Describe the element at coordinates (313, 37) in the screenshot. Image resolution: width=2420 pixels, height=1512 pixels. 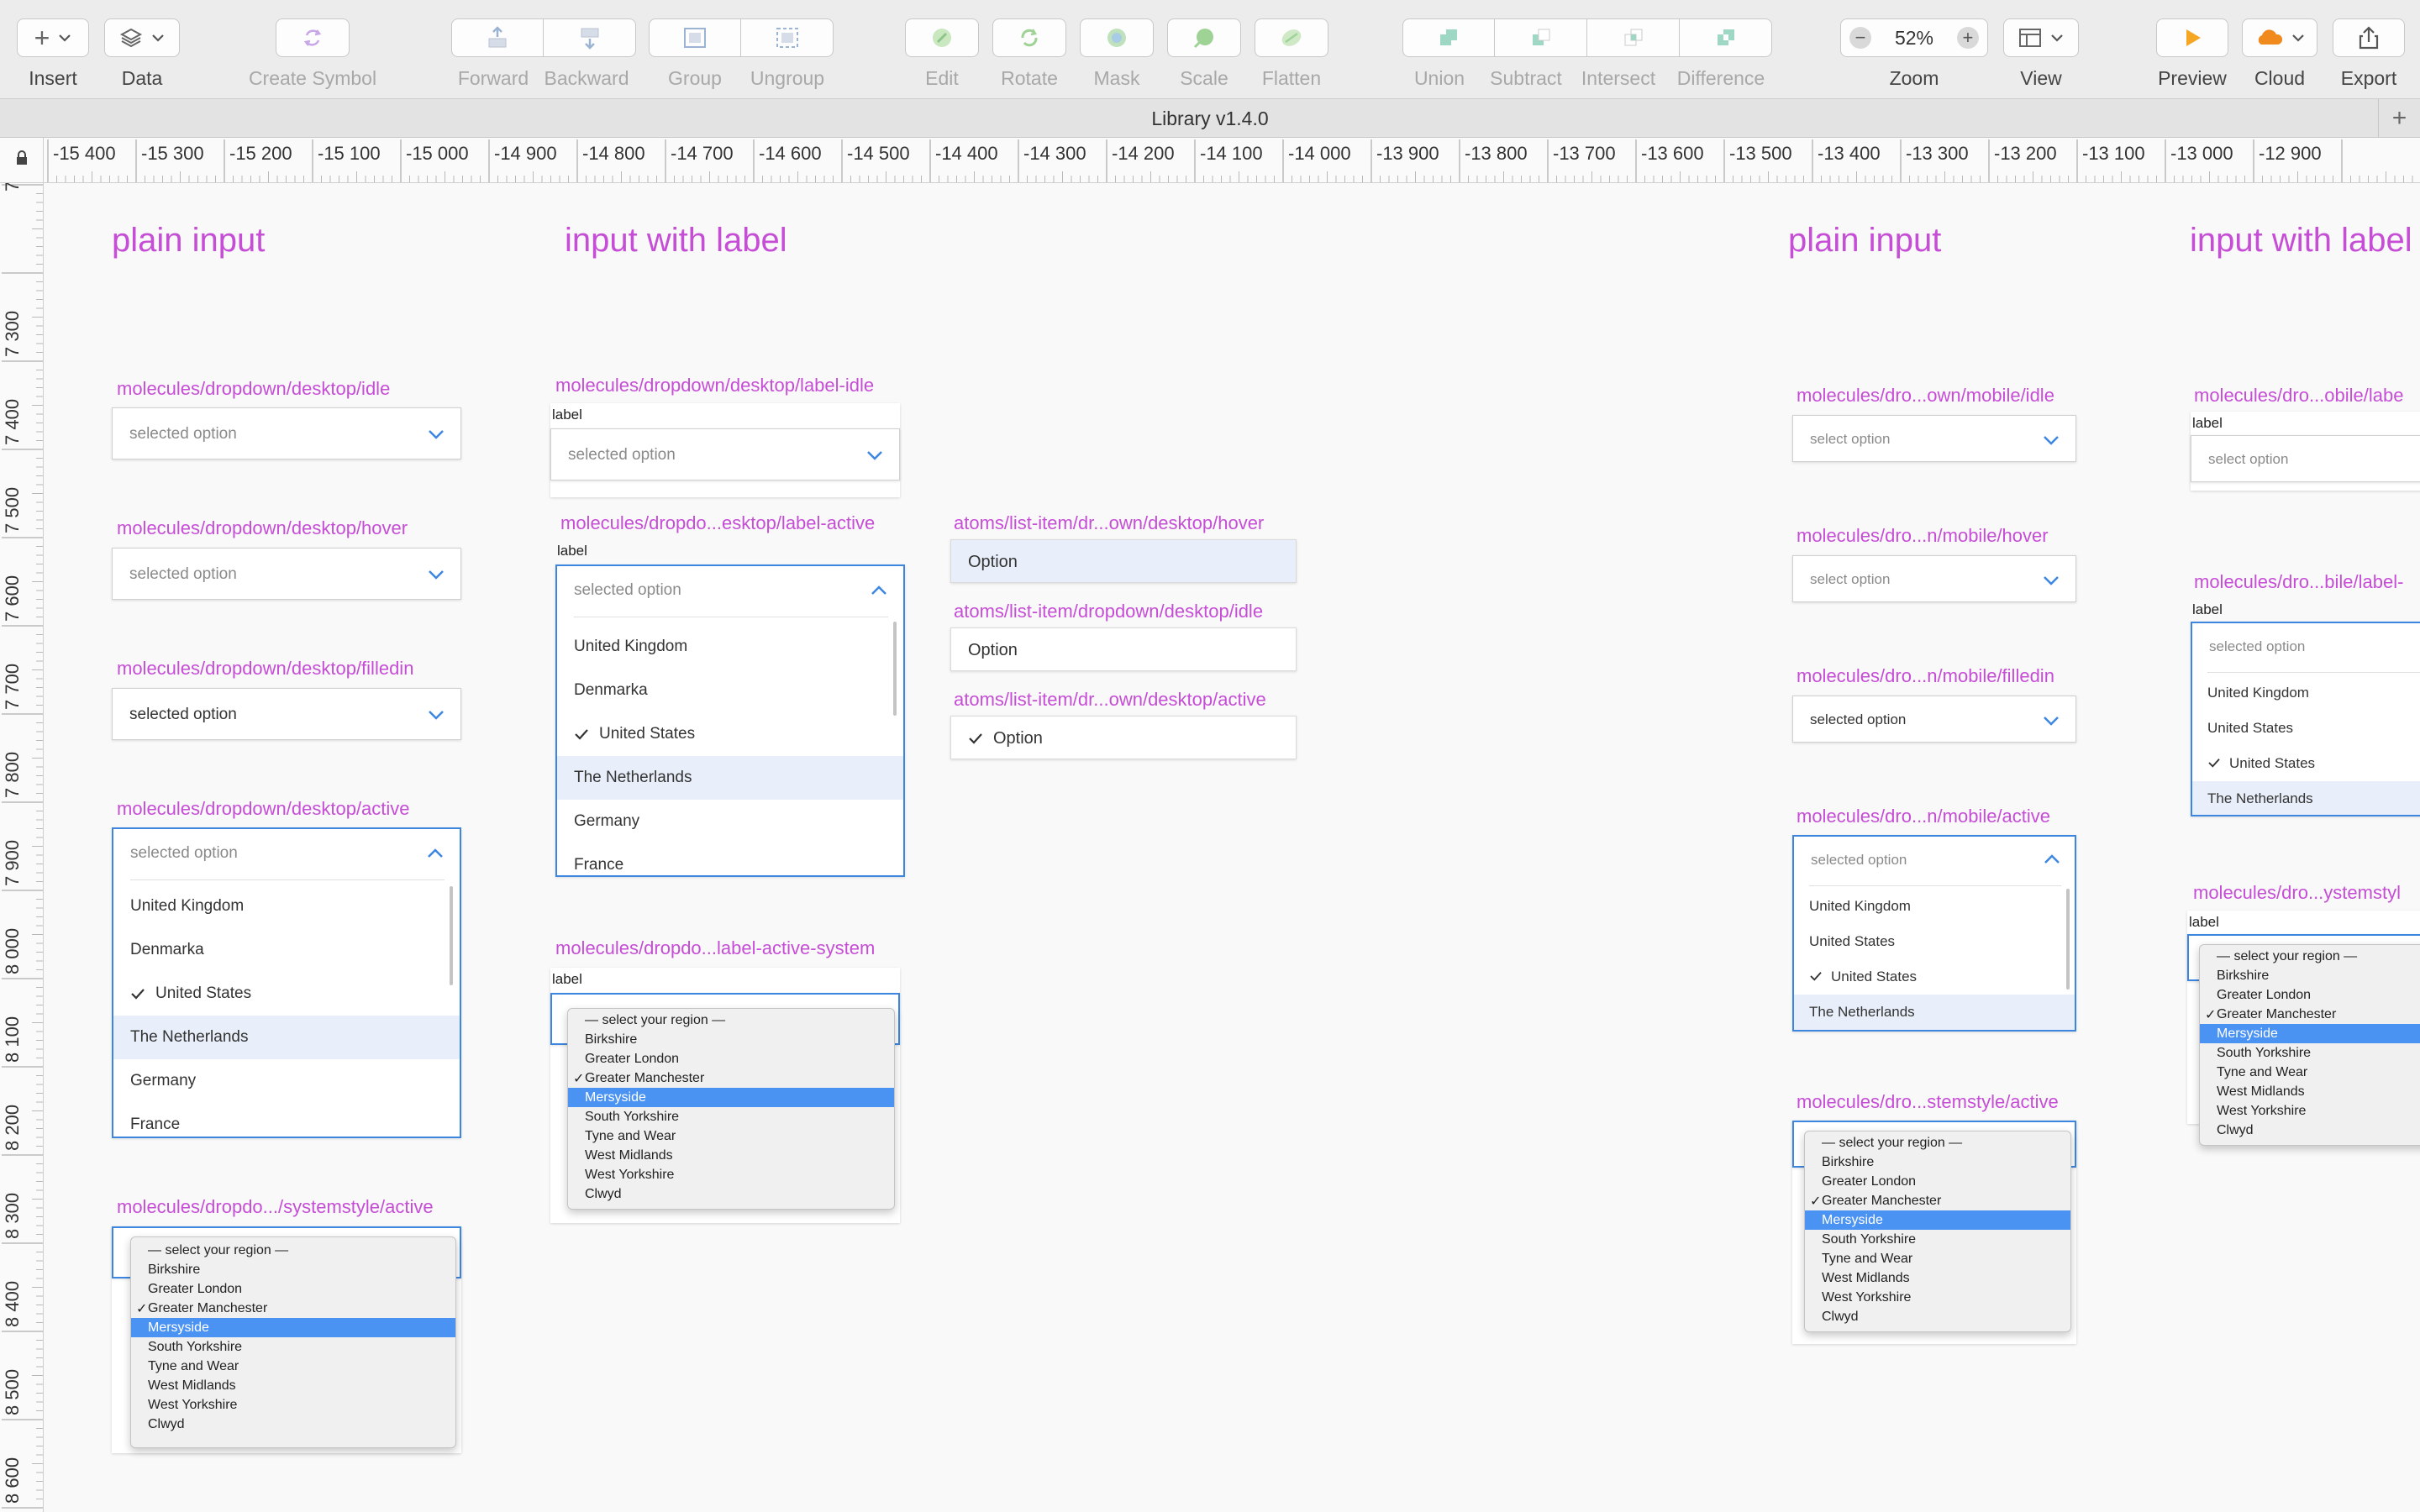
I see `create-symbol-button` at that location.